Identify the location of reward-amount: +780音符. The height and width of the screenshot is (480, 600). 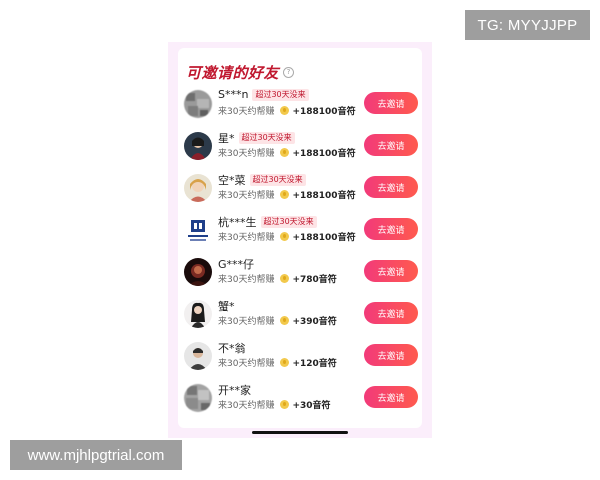
(314, 280).